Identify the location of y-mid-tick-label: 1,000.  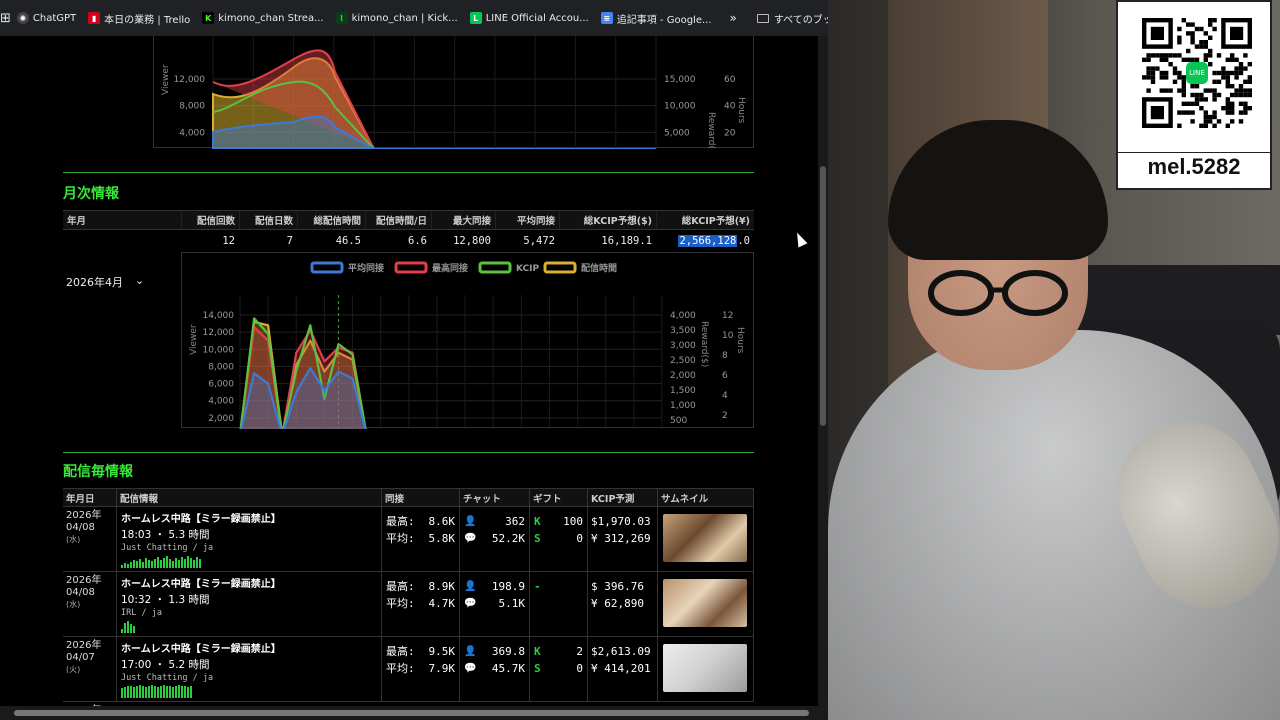
(683, 406).